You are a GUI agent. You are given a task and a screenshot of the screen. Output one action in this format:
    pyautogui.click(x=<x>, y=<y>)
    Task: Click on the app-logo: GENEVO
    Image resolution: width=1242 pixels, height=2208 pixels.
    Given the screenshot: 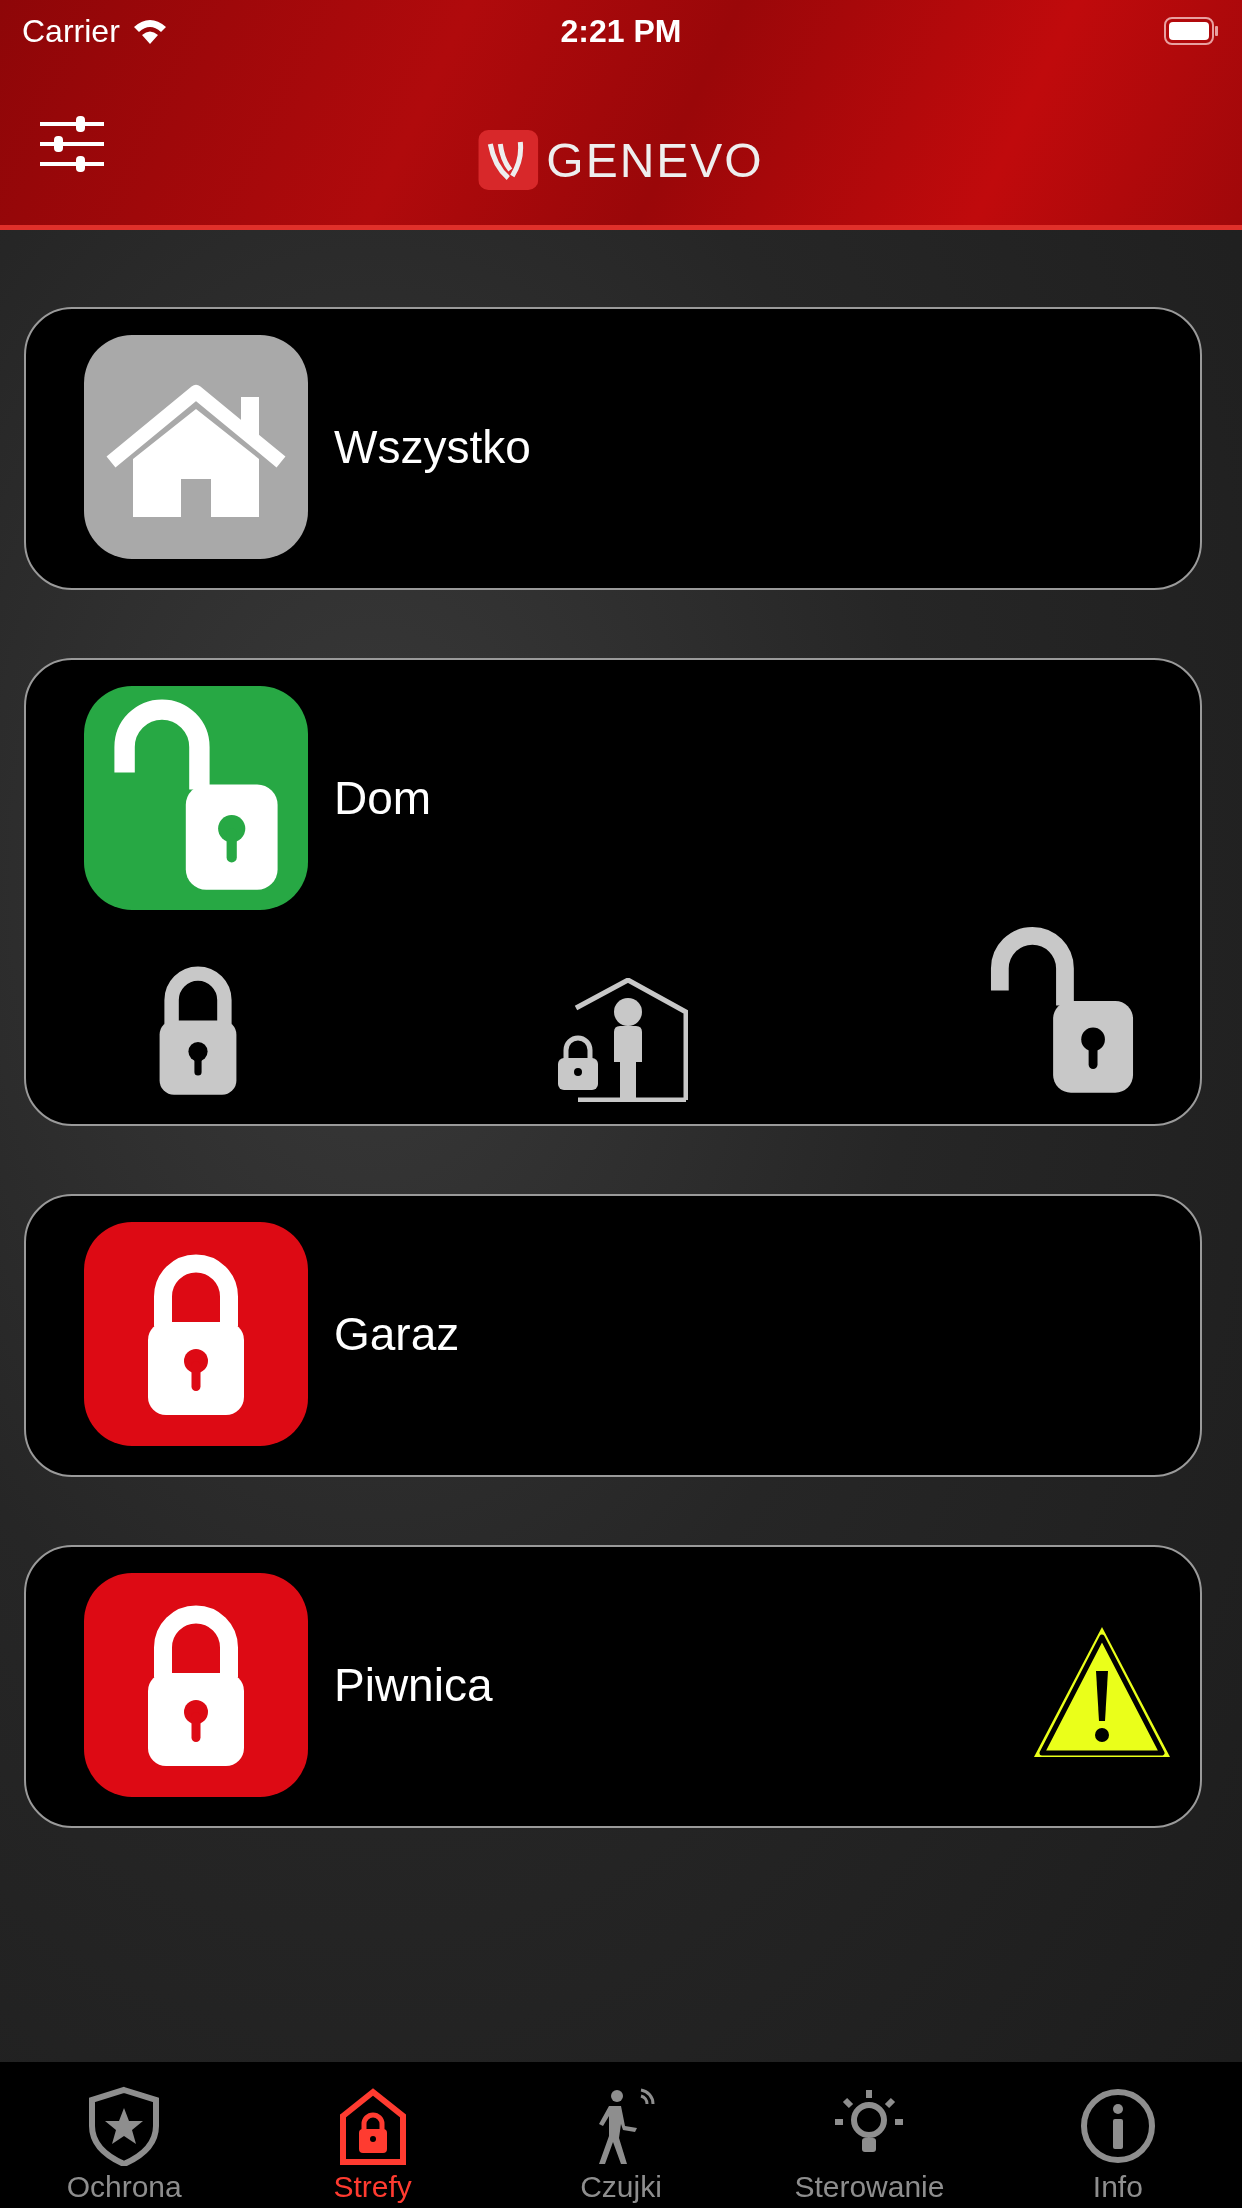 What is the action you would take?
    pyautogui.click(x=655, y=160)
    